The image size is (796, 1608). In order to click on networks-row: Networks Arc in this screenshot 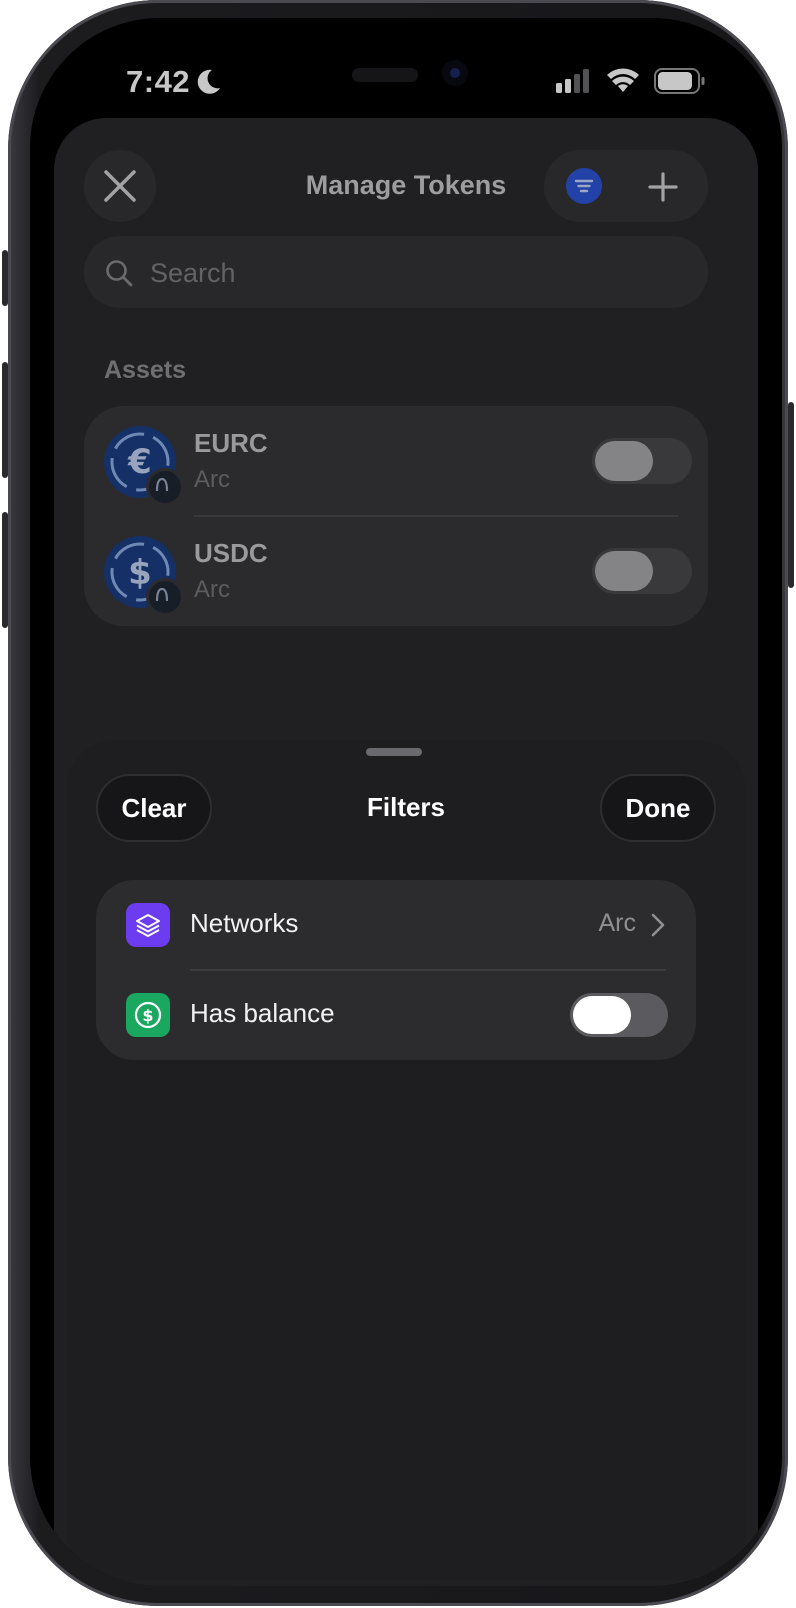, I will do `click(396, 925)`.